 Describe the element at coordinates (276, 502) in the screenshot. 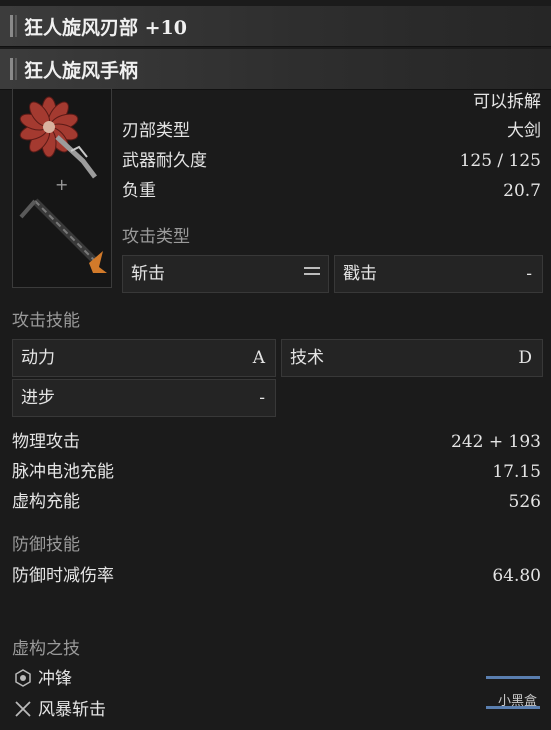

I see `stat-row: 虚构充能 526` at that location.